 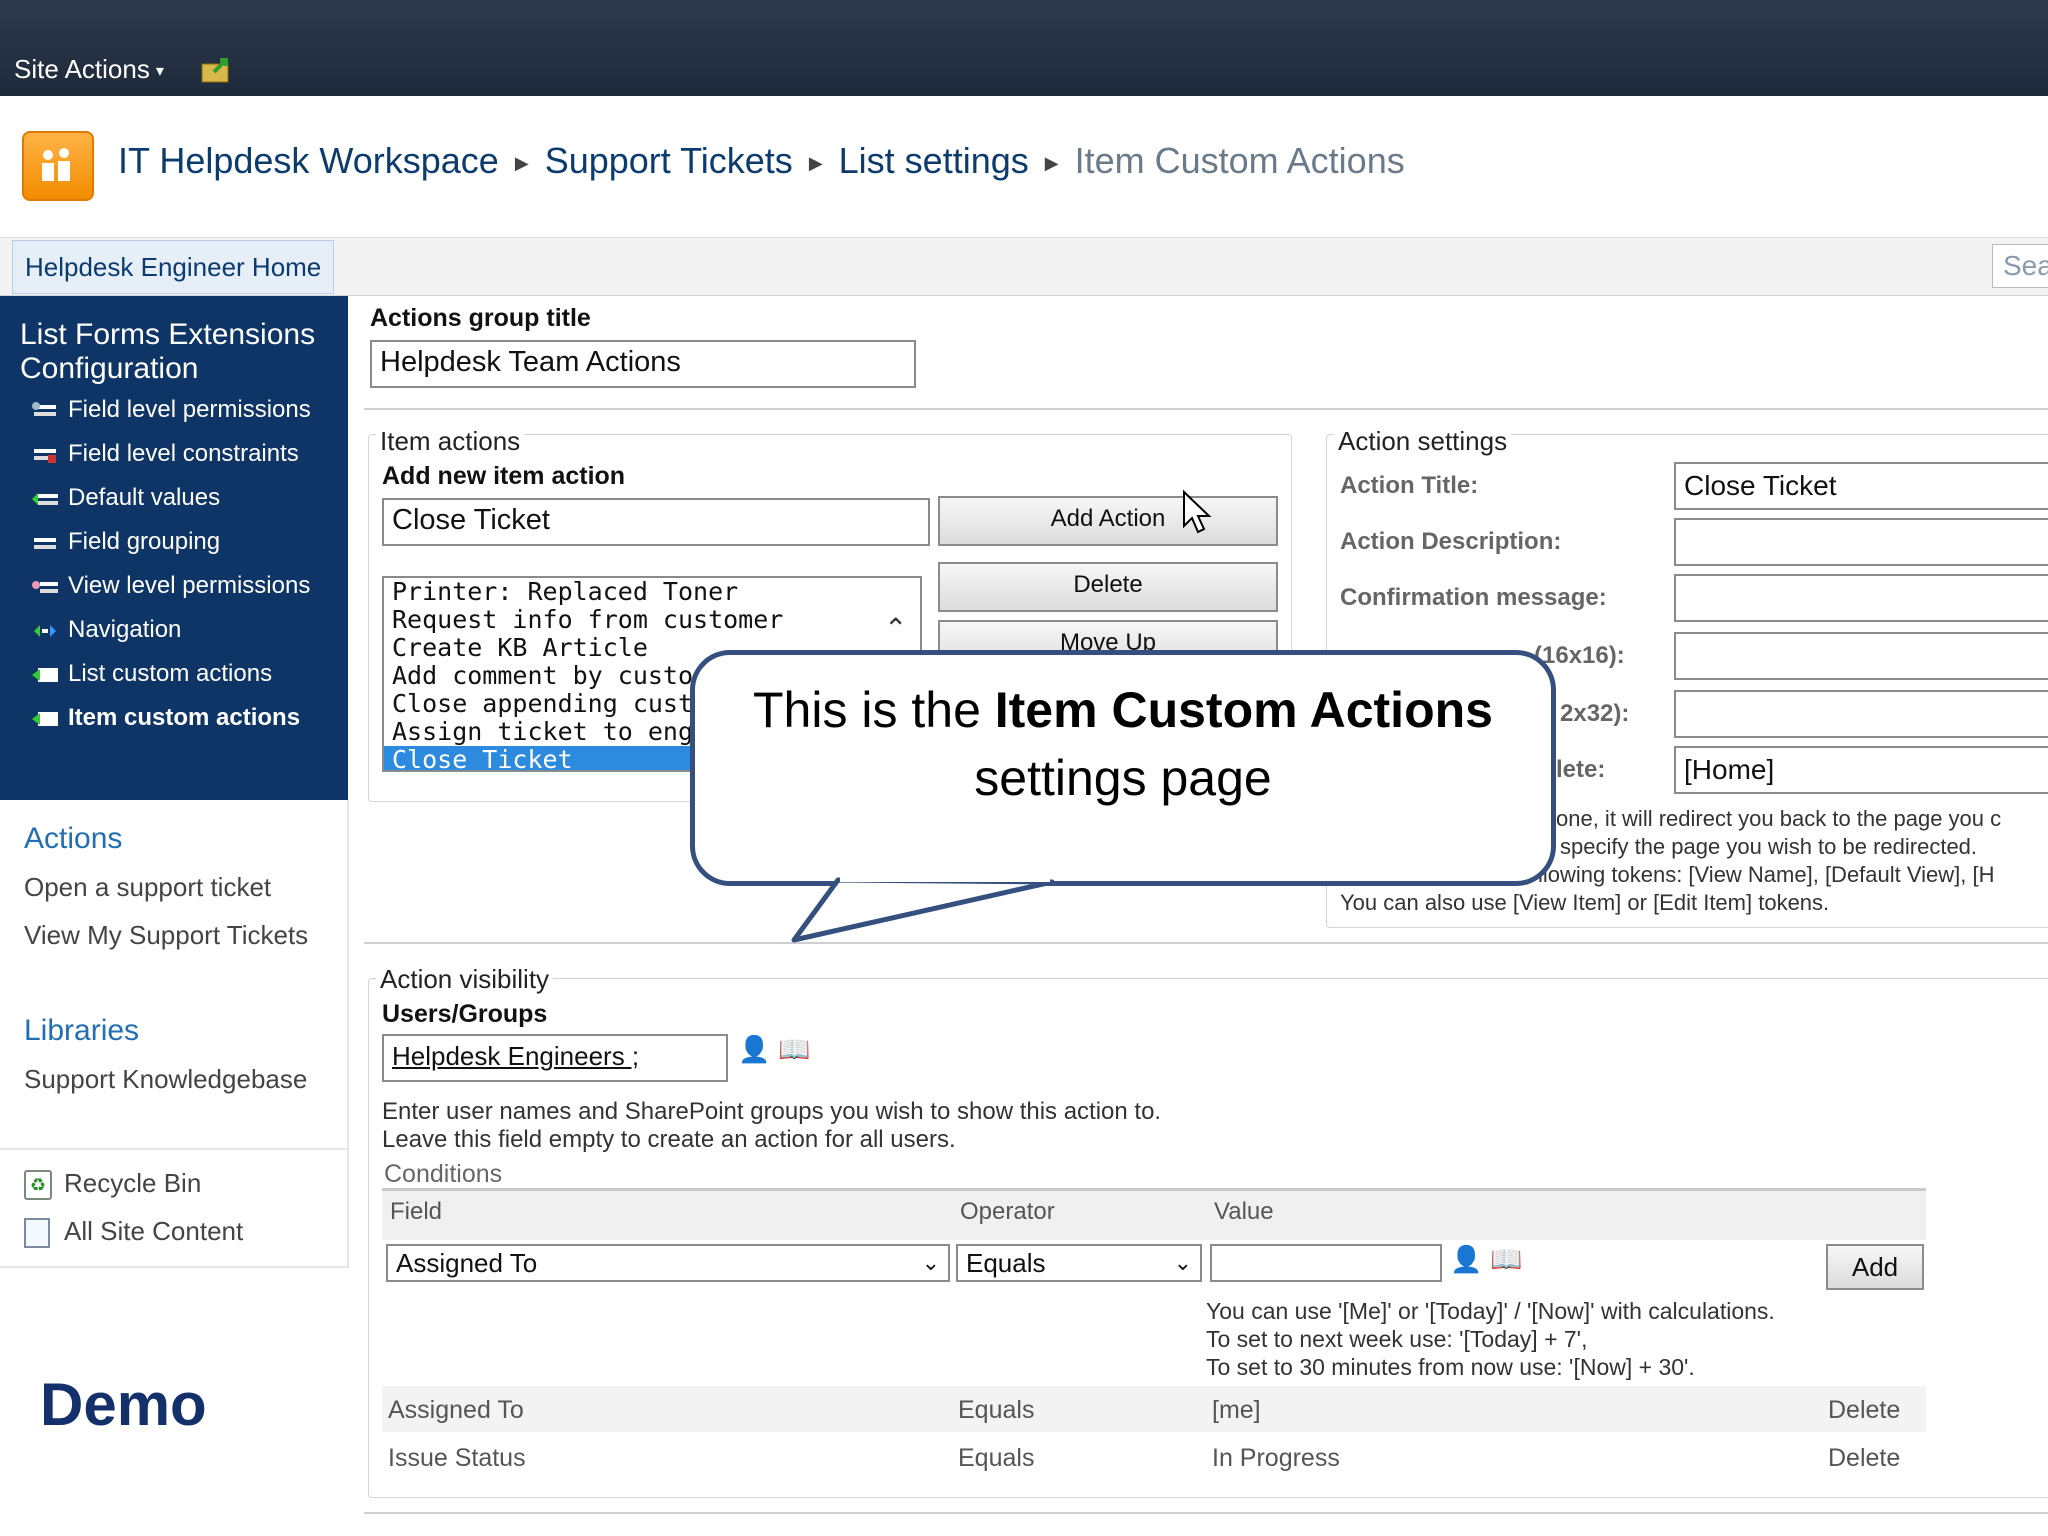 I want to click on nav-label: Field grouping, so click(x=144, y=541).